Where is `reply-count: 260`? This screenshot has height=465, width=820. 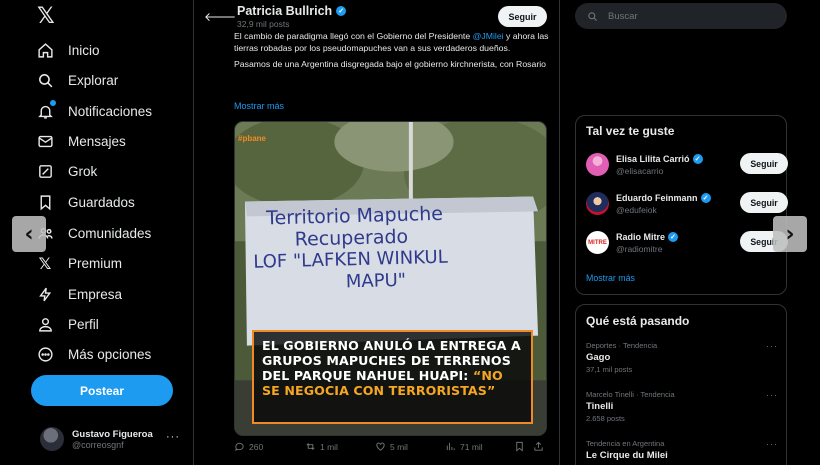
reply-count: 260 is located at coordinates (256, 446).